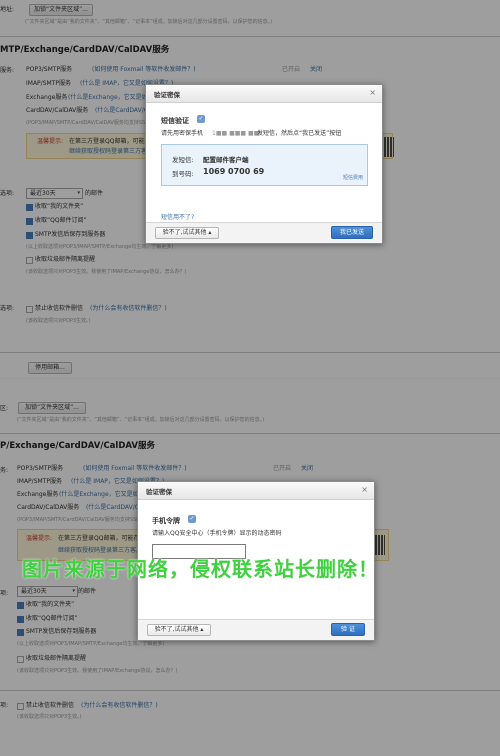 The image size is (500, 756). What do you see at coordinates (250, 378) in the screenshot?
I see `screenshot-separator` at bounding box center [250, 378].